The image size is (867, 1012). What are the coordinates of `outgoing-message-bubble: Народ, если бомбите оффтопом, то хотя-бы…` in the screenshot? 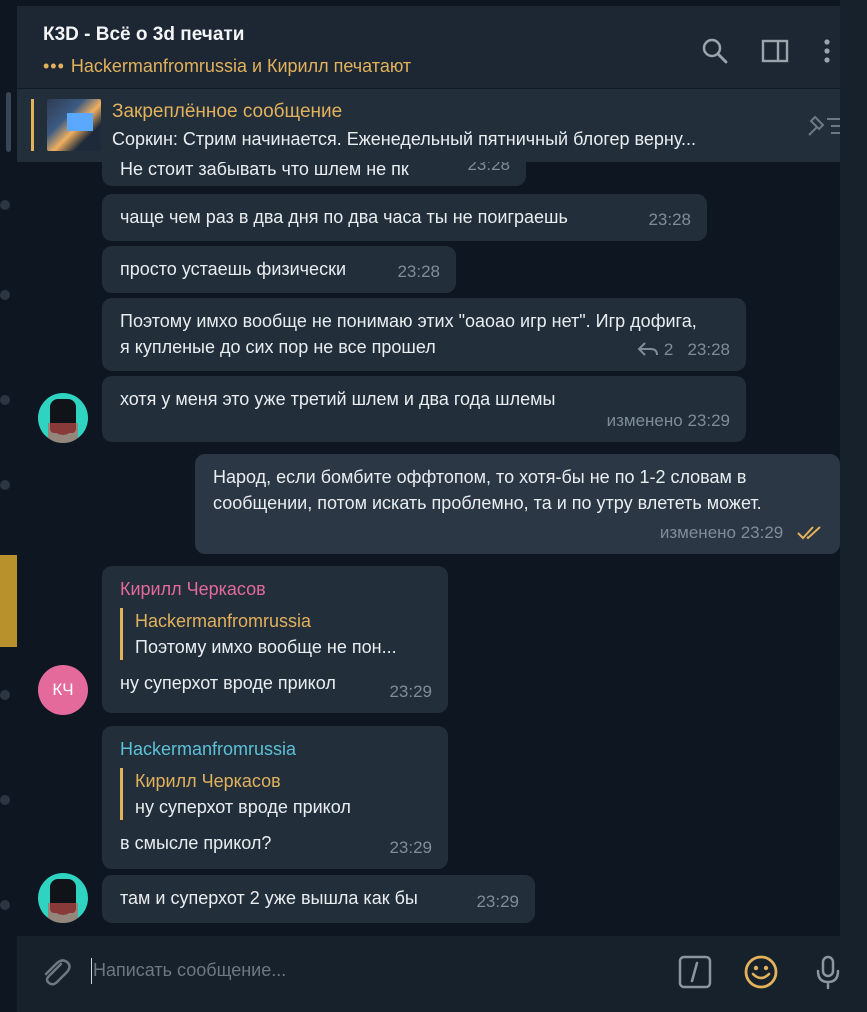 It's located at (517, 504).